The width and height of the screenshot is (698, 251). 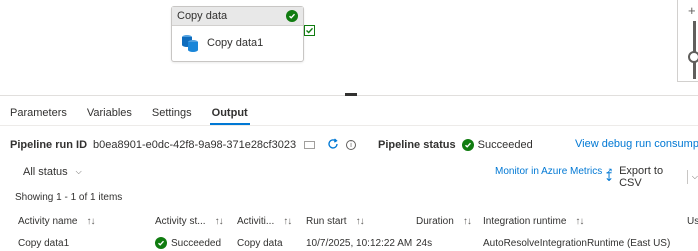 I want to click on view-debug-run-consumption-link: View debug run consumption, so click(x=636, y=144).